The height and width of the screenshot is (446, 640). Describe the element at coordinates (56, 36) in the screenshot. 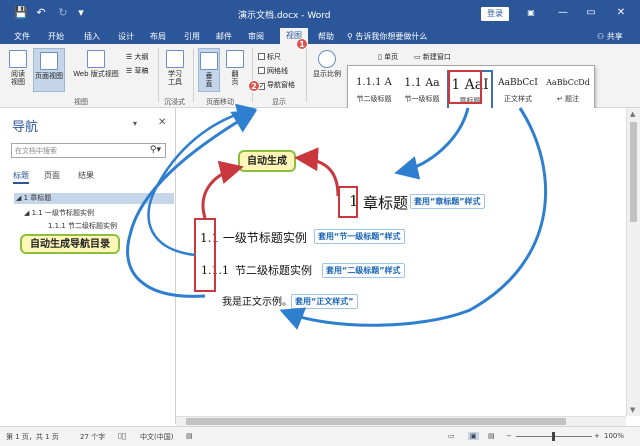

I see `tab-home: 开始` at that location.